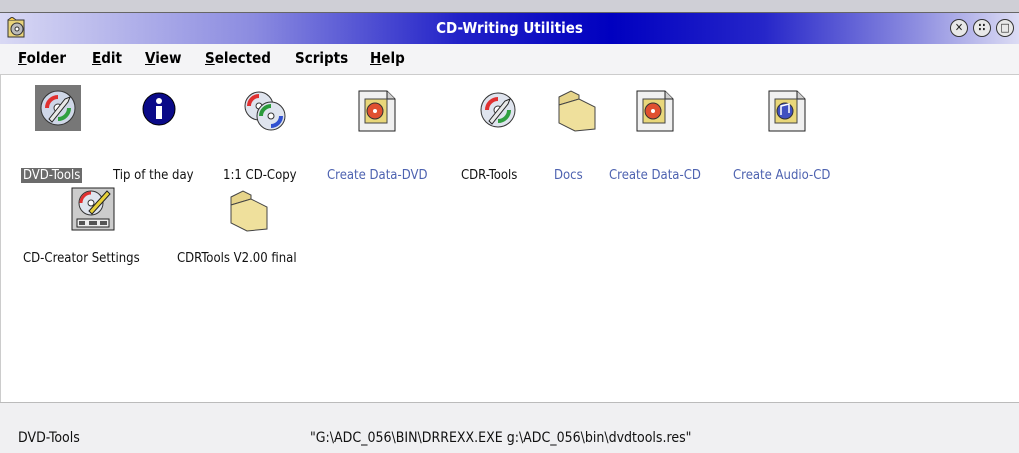 The width and height of the screenshot is (1019, 453). Describe the element at coordinates (655, 175) in the screenshot. I see `icon-label: Create Data-CD` at that location.